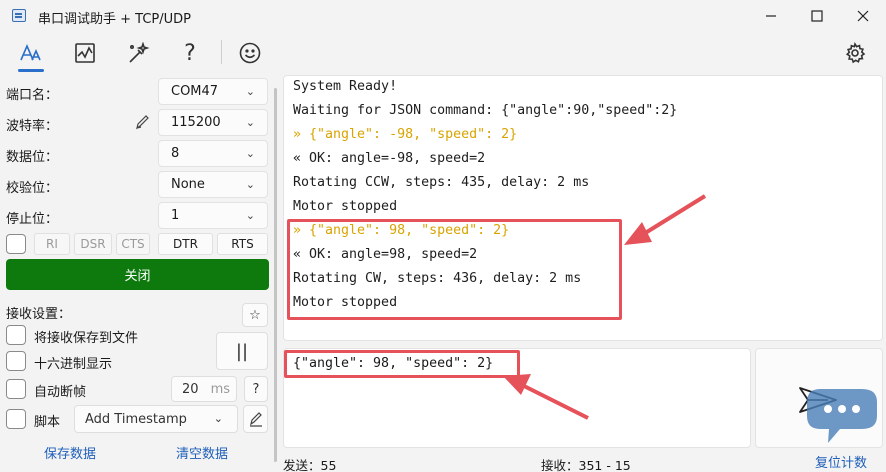  What do you see at coordinates (310, 465) in the screenshot?
I see `sent-count: 发送：55` at bounding box center [310, 465].